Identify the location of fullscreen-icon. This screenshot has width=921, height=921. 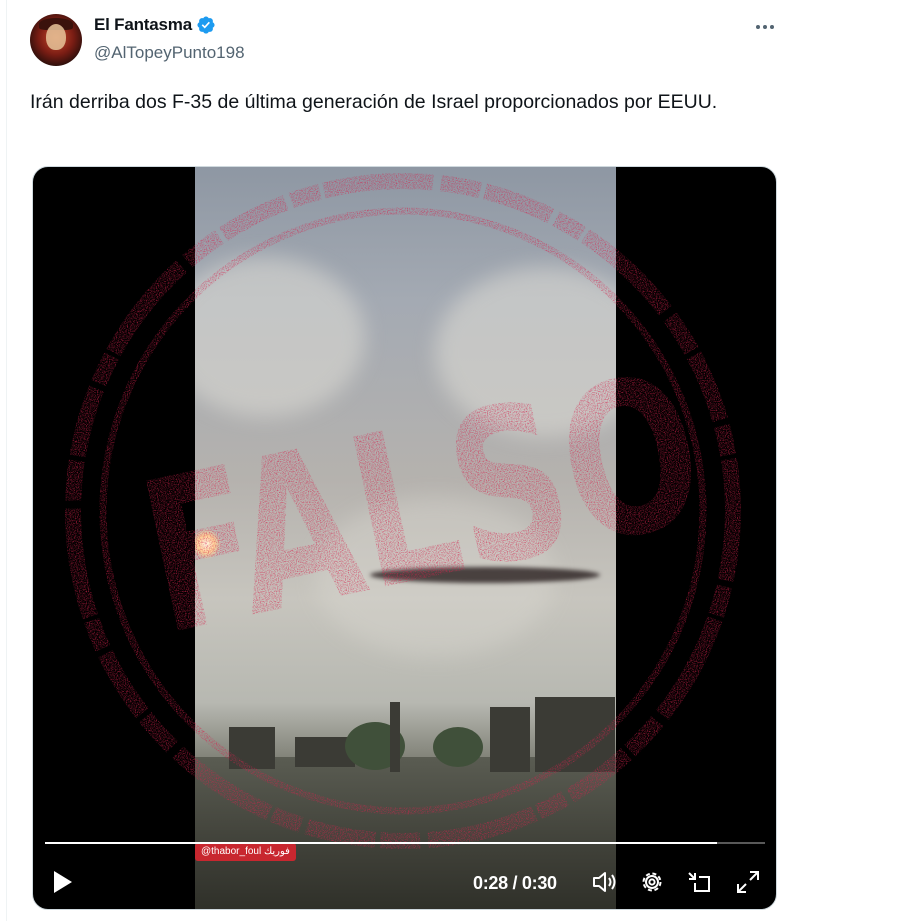
(748, 882).